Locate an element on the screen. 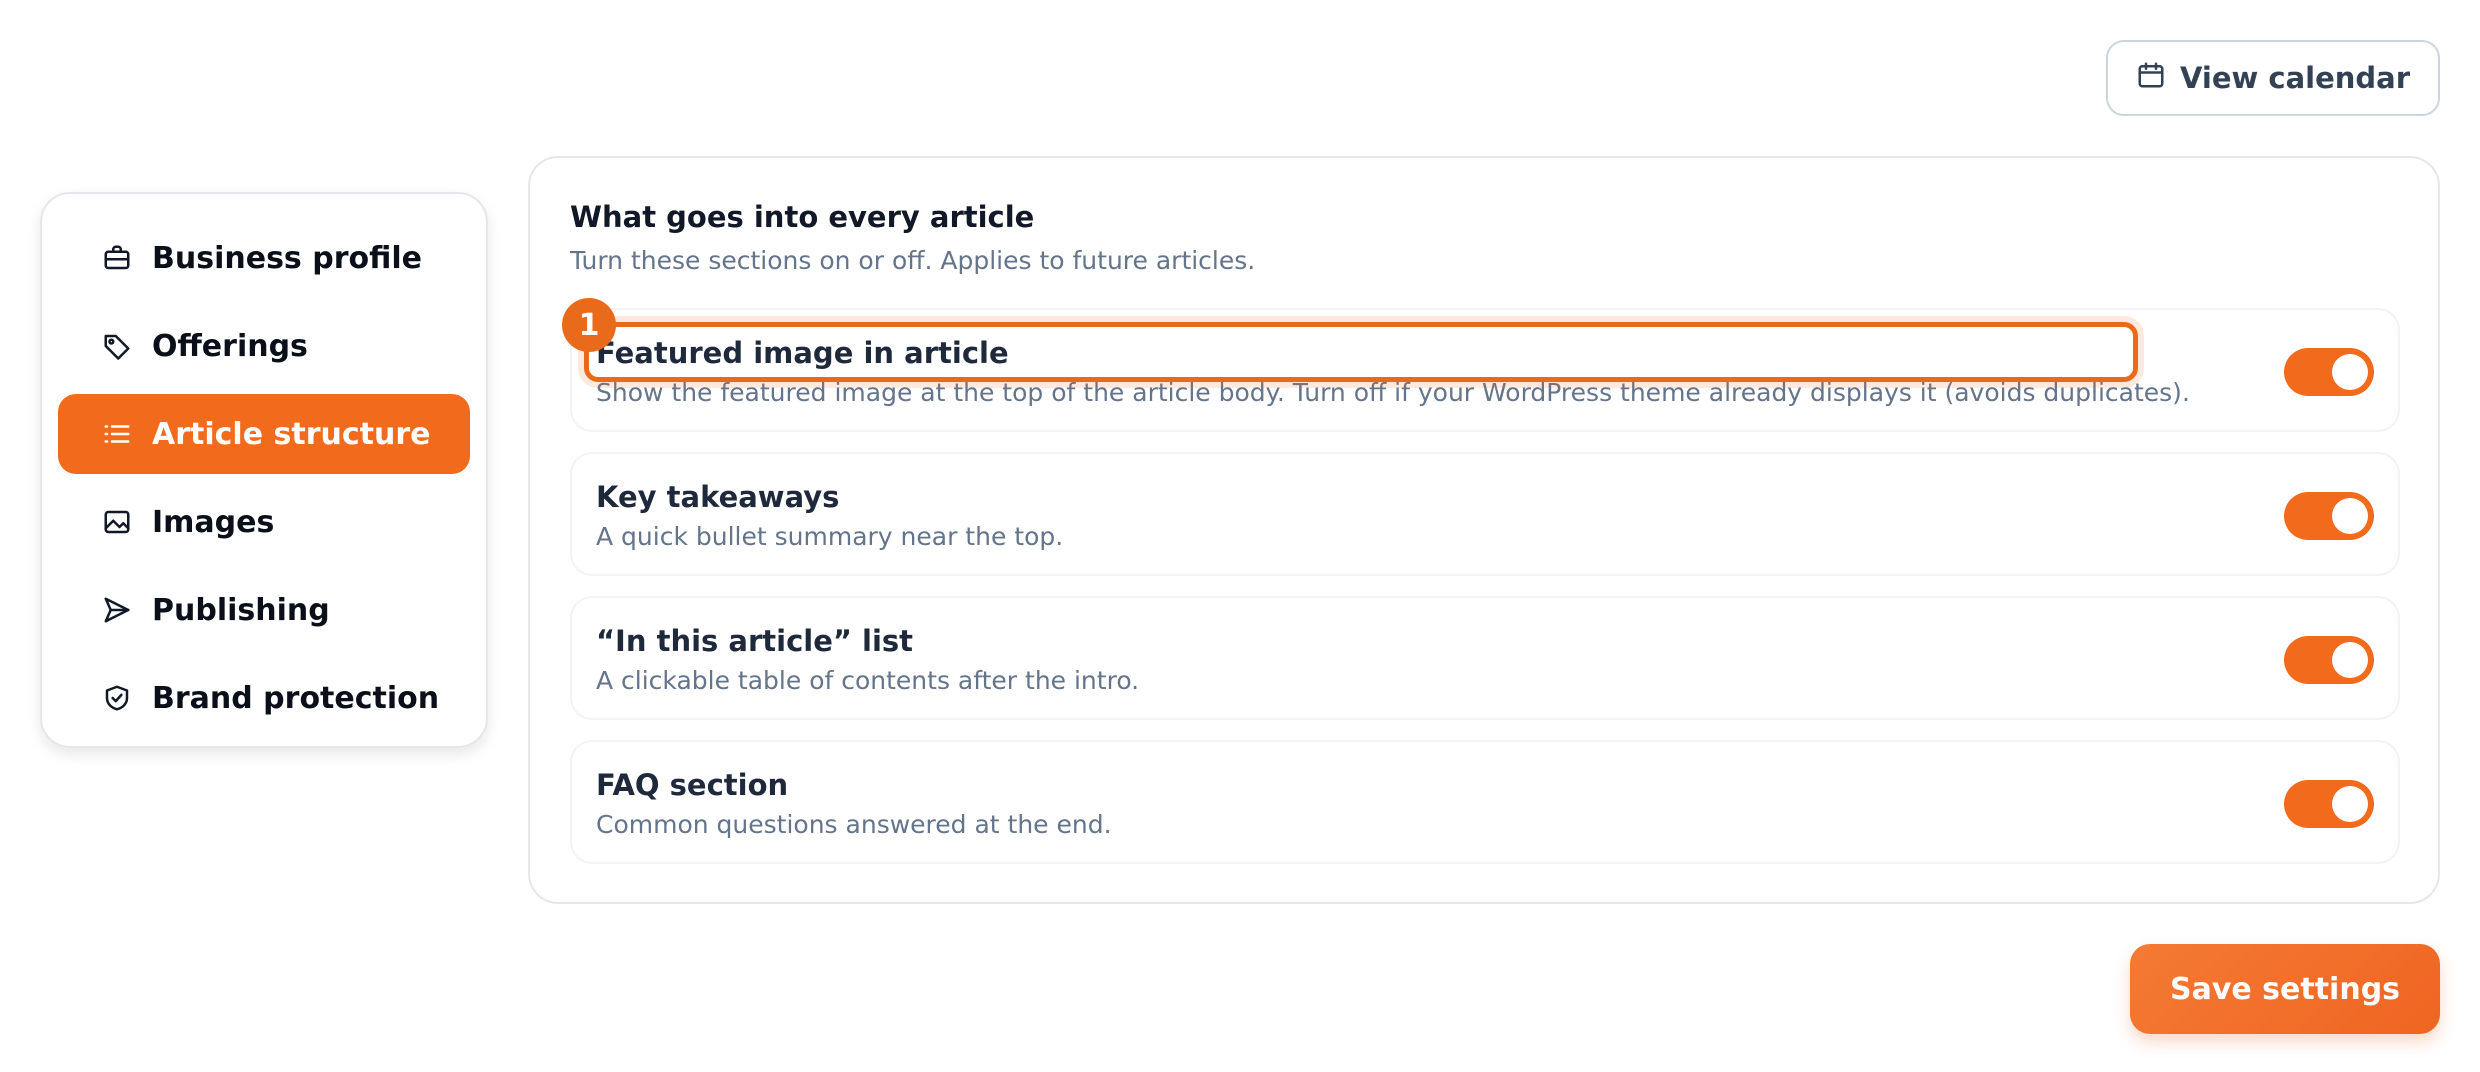 The height and width of the screenshot is (1072, 2480). setting-title: Key takeaways is located at coordinates (718, 497).